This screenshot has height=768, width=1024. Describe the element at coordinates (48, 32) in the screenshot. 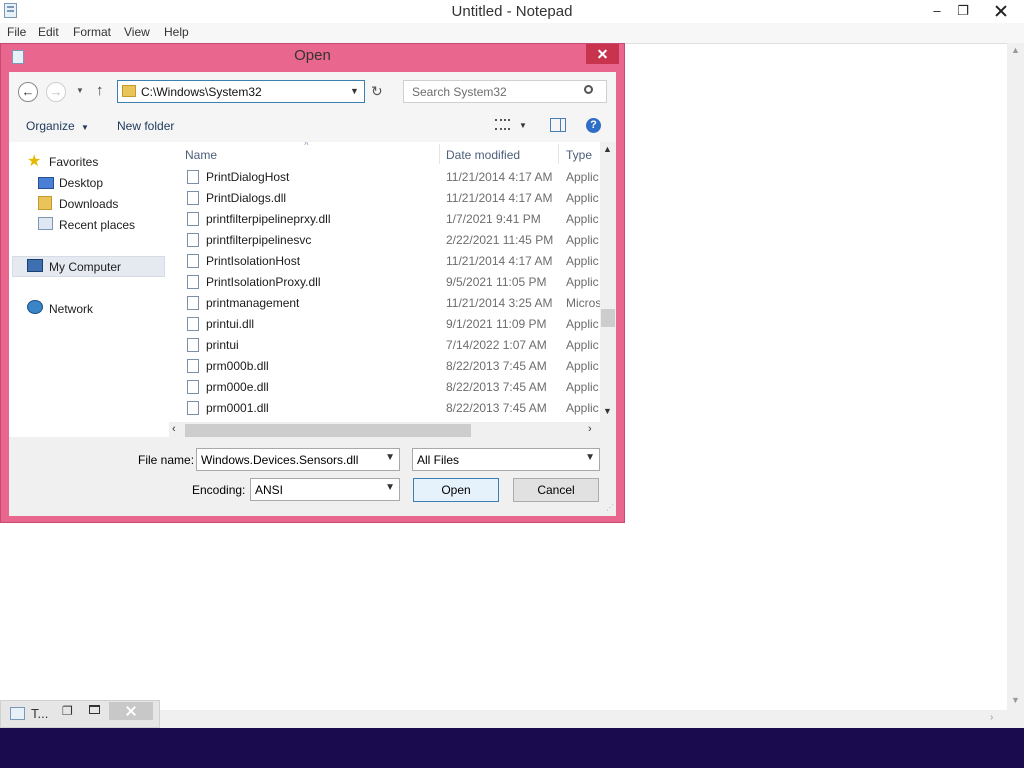

I see `menu-edit: Edit` at that location.